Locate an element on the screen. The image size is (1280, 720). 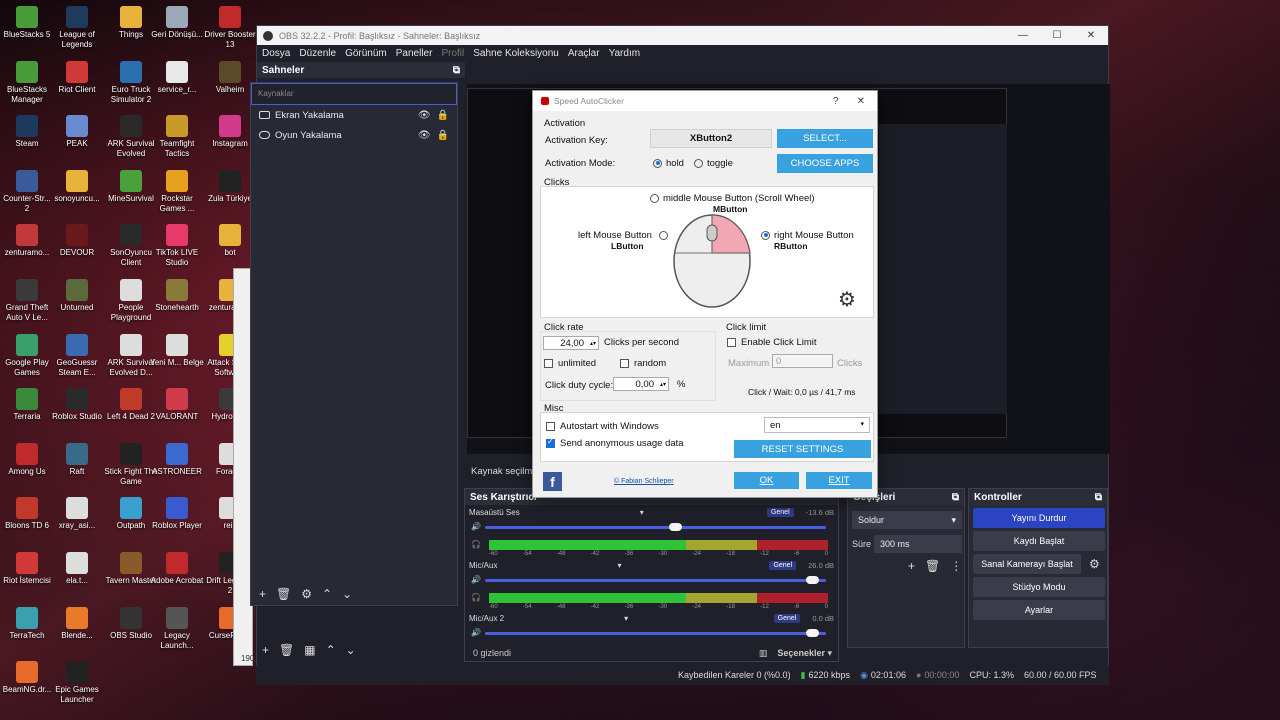
desktop-icon: Unturned is located at coordinates (77, 306).